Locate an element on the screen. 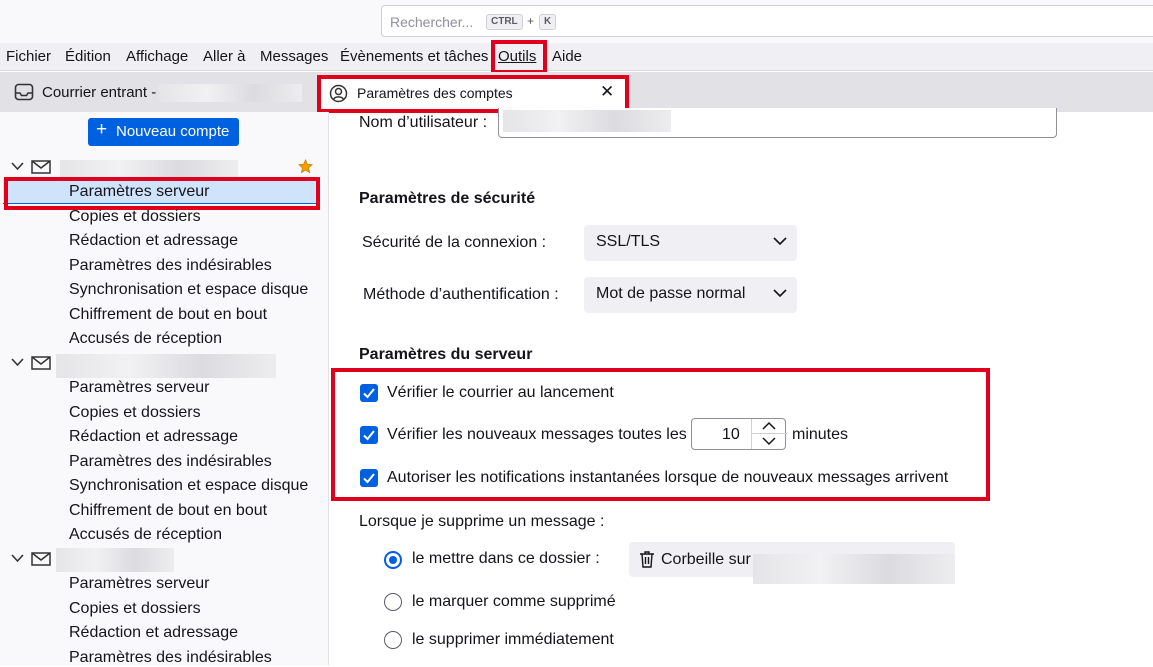 Image resolution: width=1153 pixels, height=667 pixels. menu-messages: Messages is located at coordinates (294, 56).